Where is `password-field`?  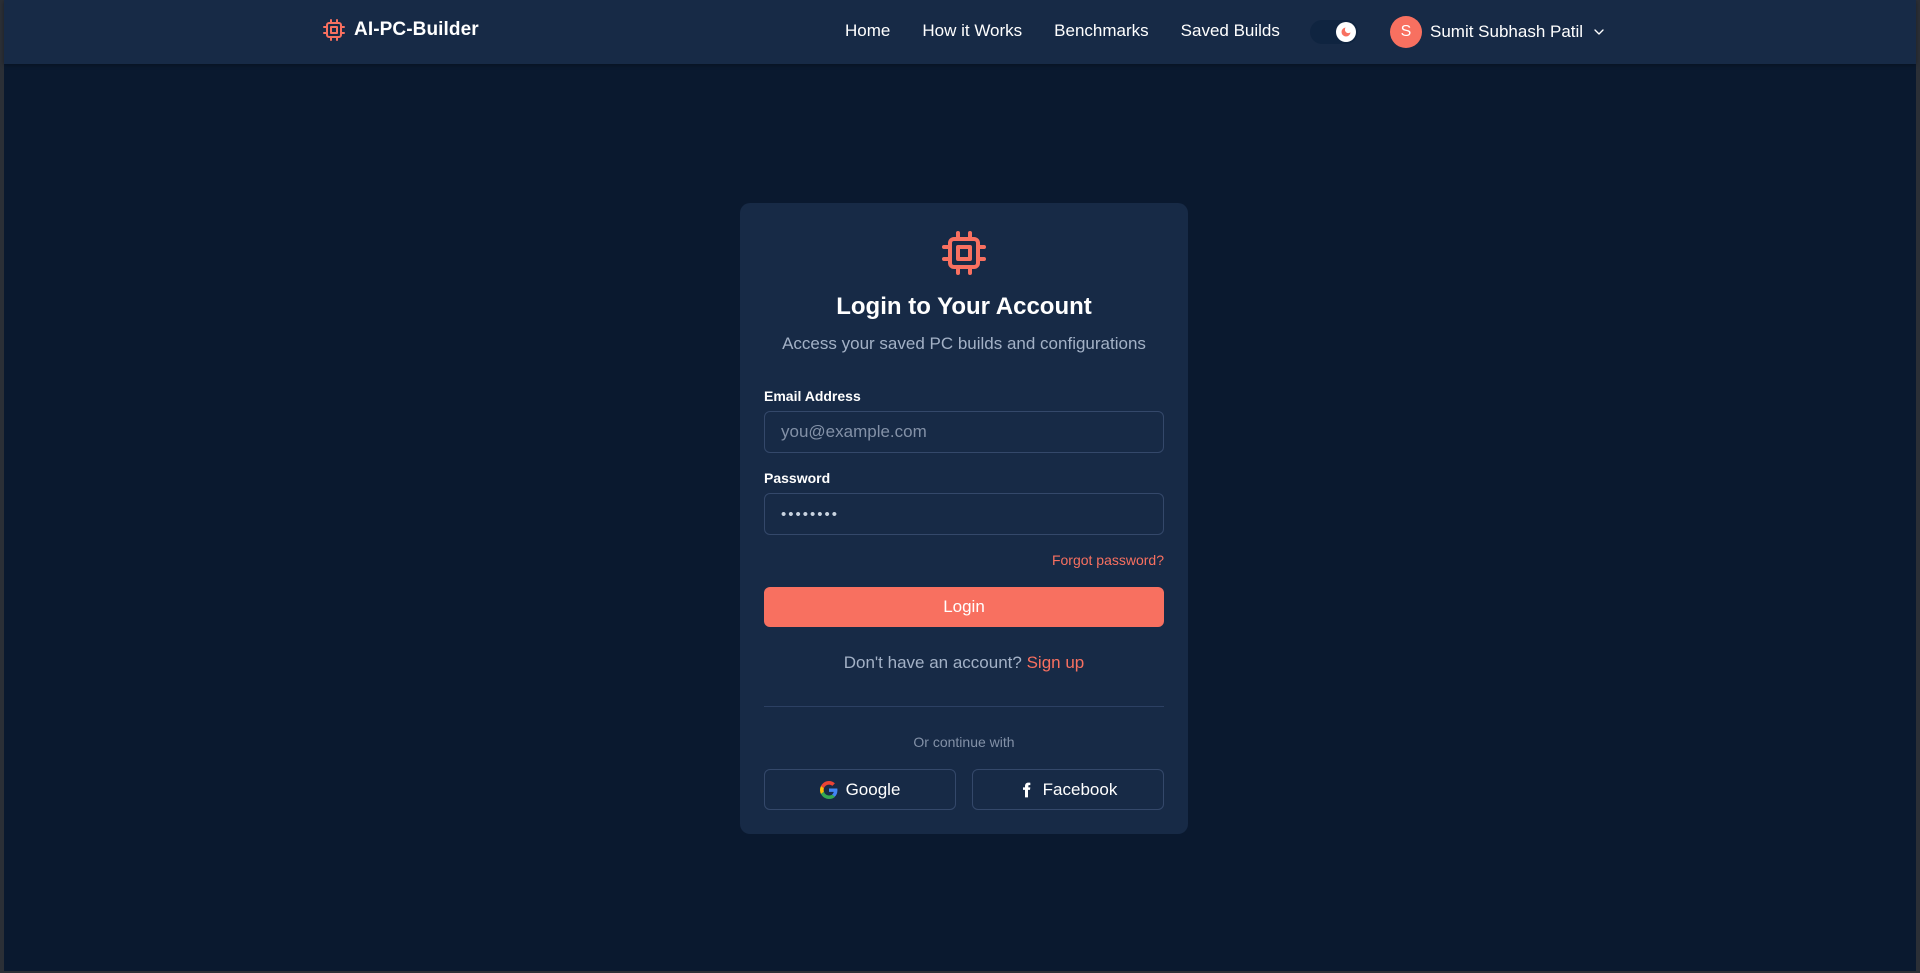
password-field is located at coordinates (964, 514).